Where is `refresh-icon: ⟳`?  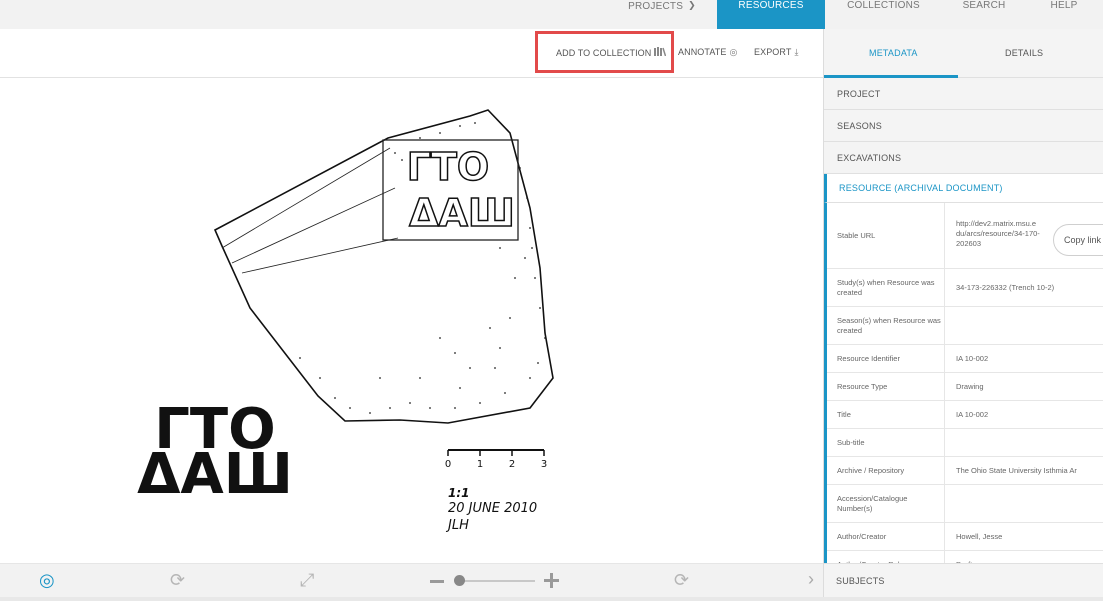 refresh-icon: ⟳ is located at coordinates (681, 580).